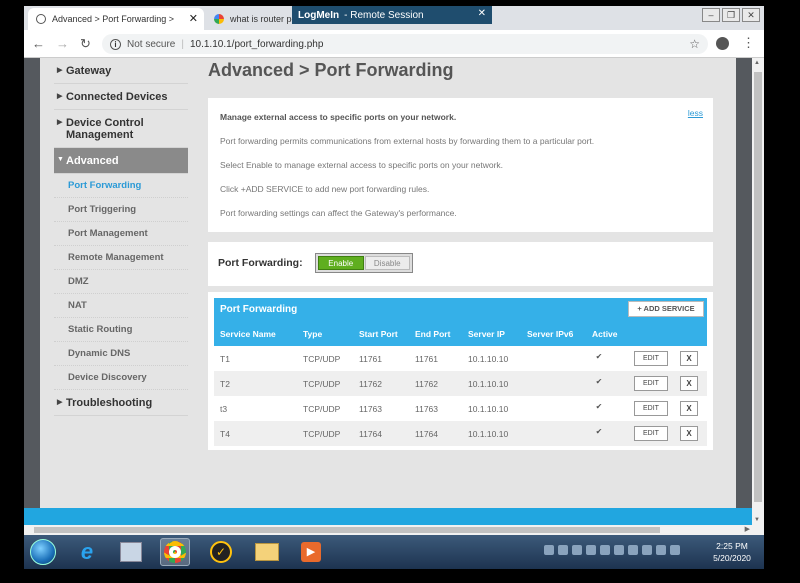 This screenshot has height=583, width=800. Describe the element at coordinates (121, 129) in the screenshot. I see `sidebar-item-device-control: ▶ Device Control Management` at that location.